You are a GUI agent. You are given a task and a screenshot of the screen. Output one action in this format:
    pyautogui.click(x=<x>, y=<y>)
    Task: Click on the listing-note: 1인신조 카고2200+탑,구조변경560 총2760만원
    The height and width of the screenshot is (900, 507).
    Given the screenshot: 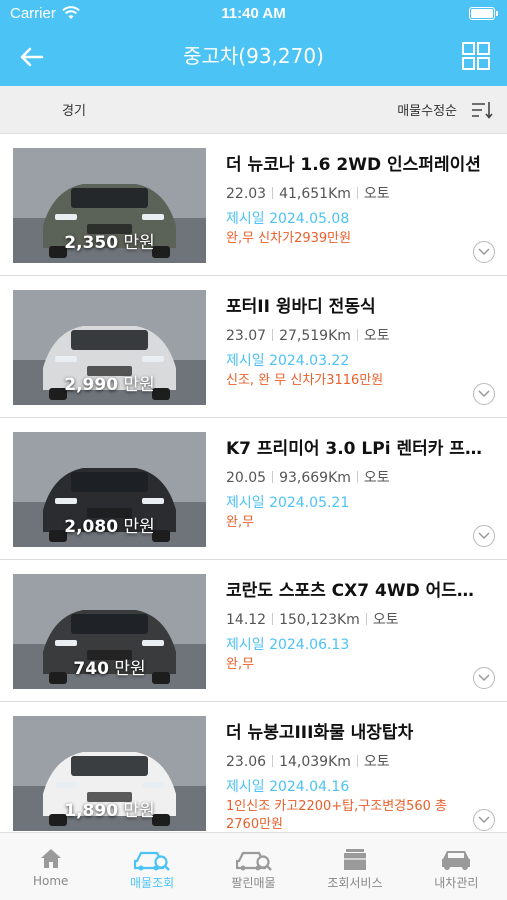 What is the action you would take?
    pyautogui.click(x=337, y=815)
    